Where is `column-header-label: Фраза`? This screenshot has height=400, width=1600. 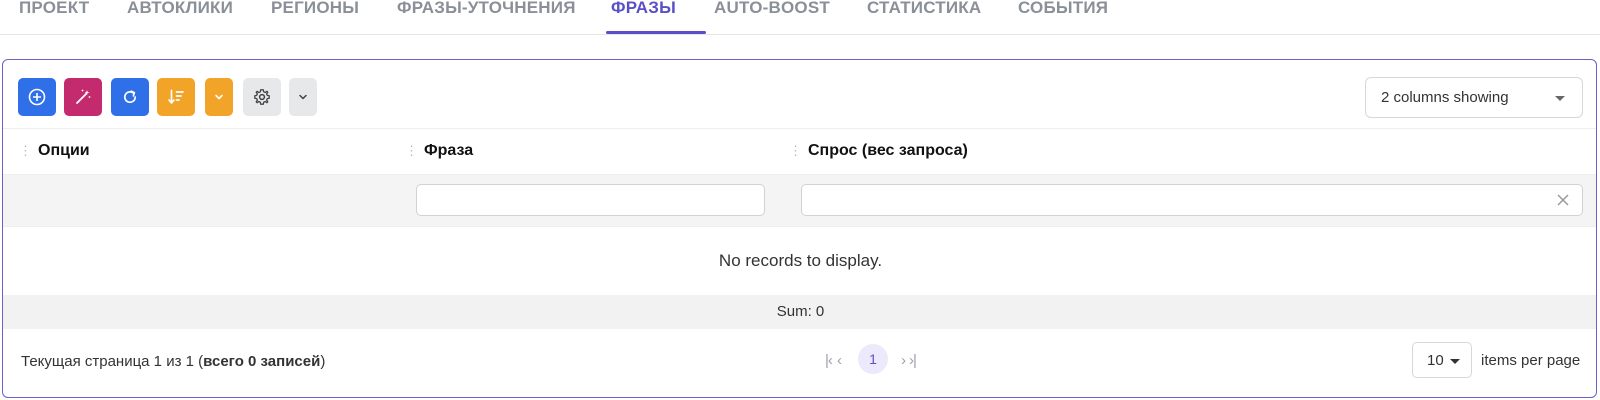
column-header-label: Фраза is located at coordinates (449, 150).